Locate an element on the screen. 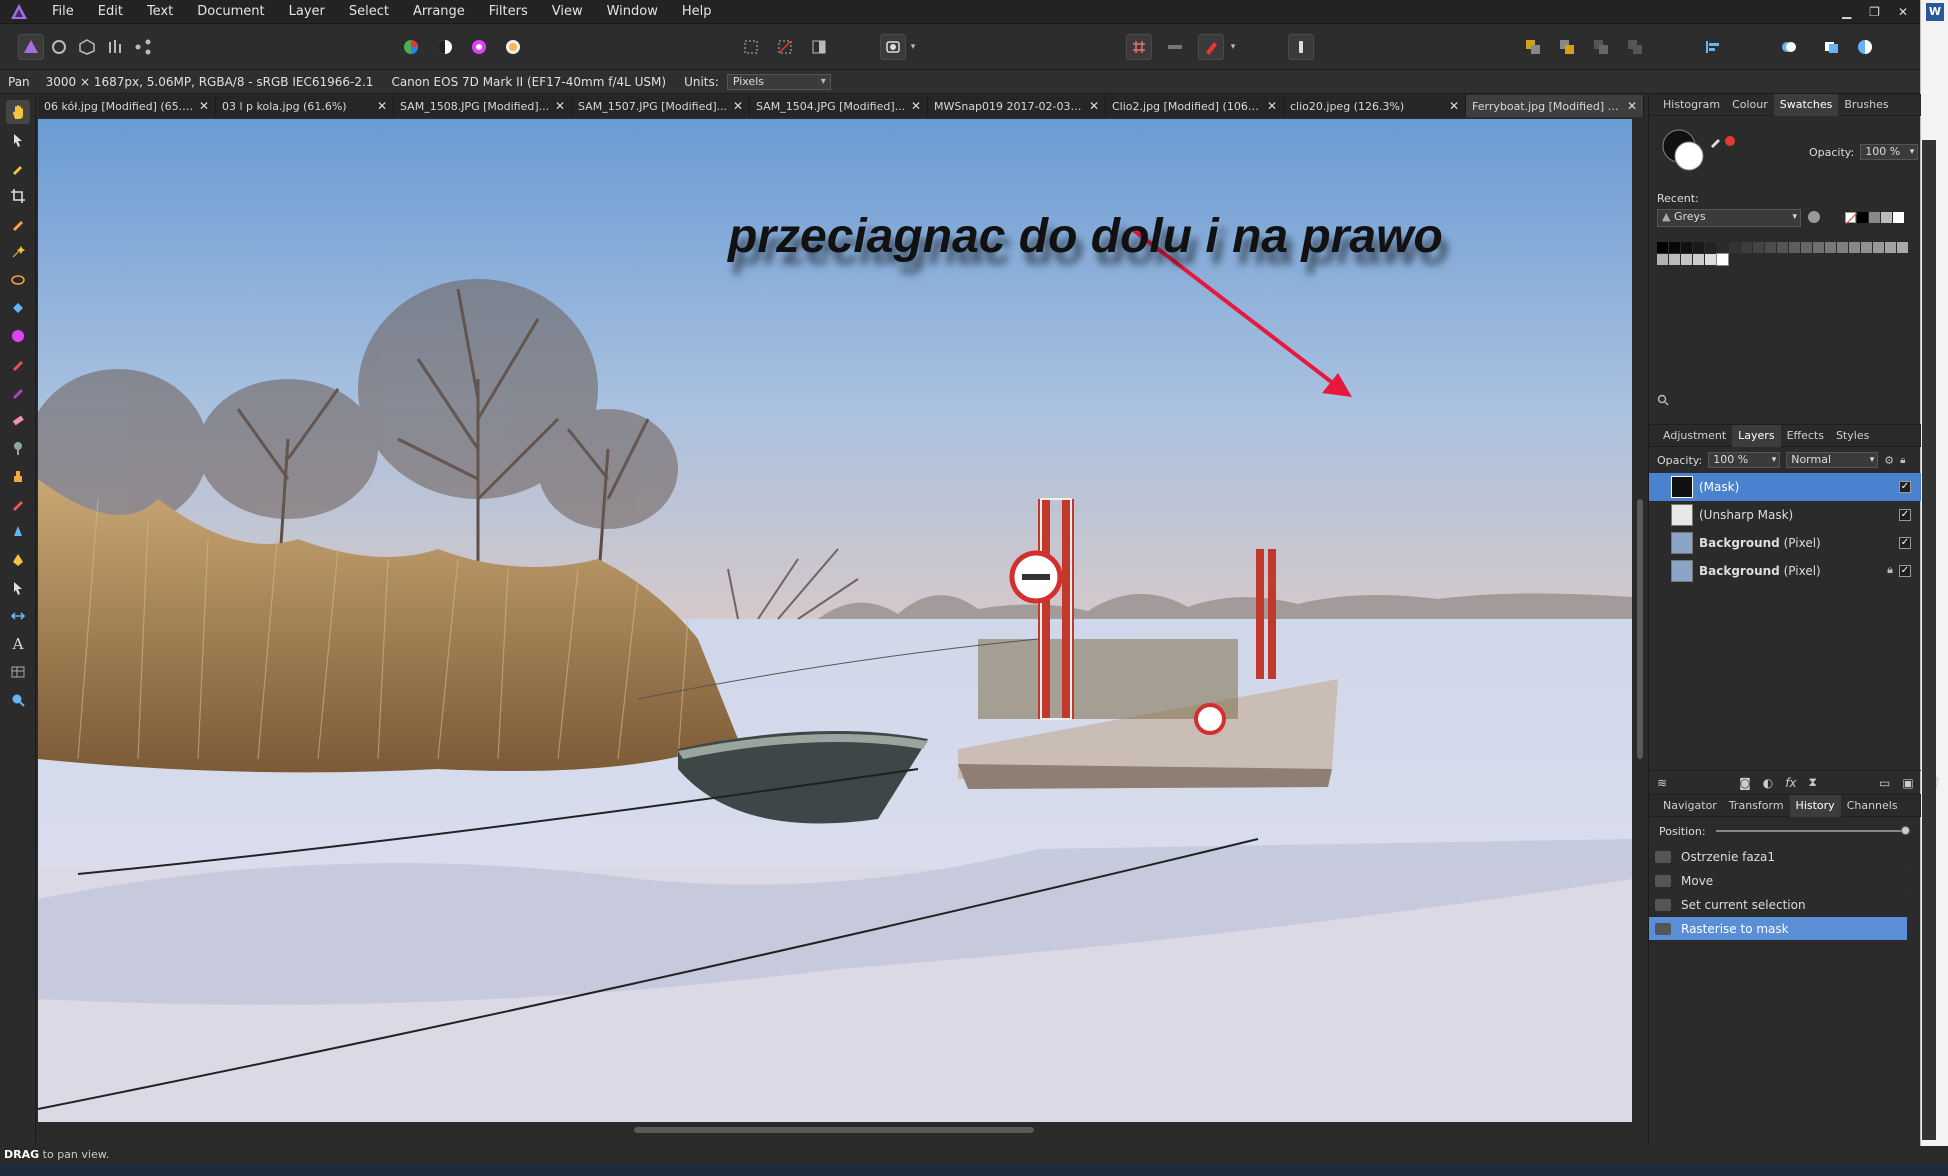  colour-wells is located at coordinates (1698, 152).